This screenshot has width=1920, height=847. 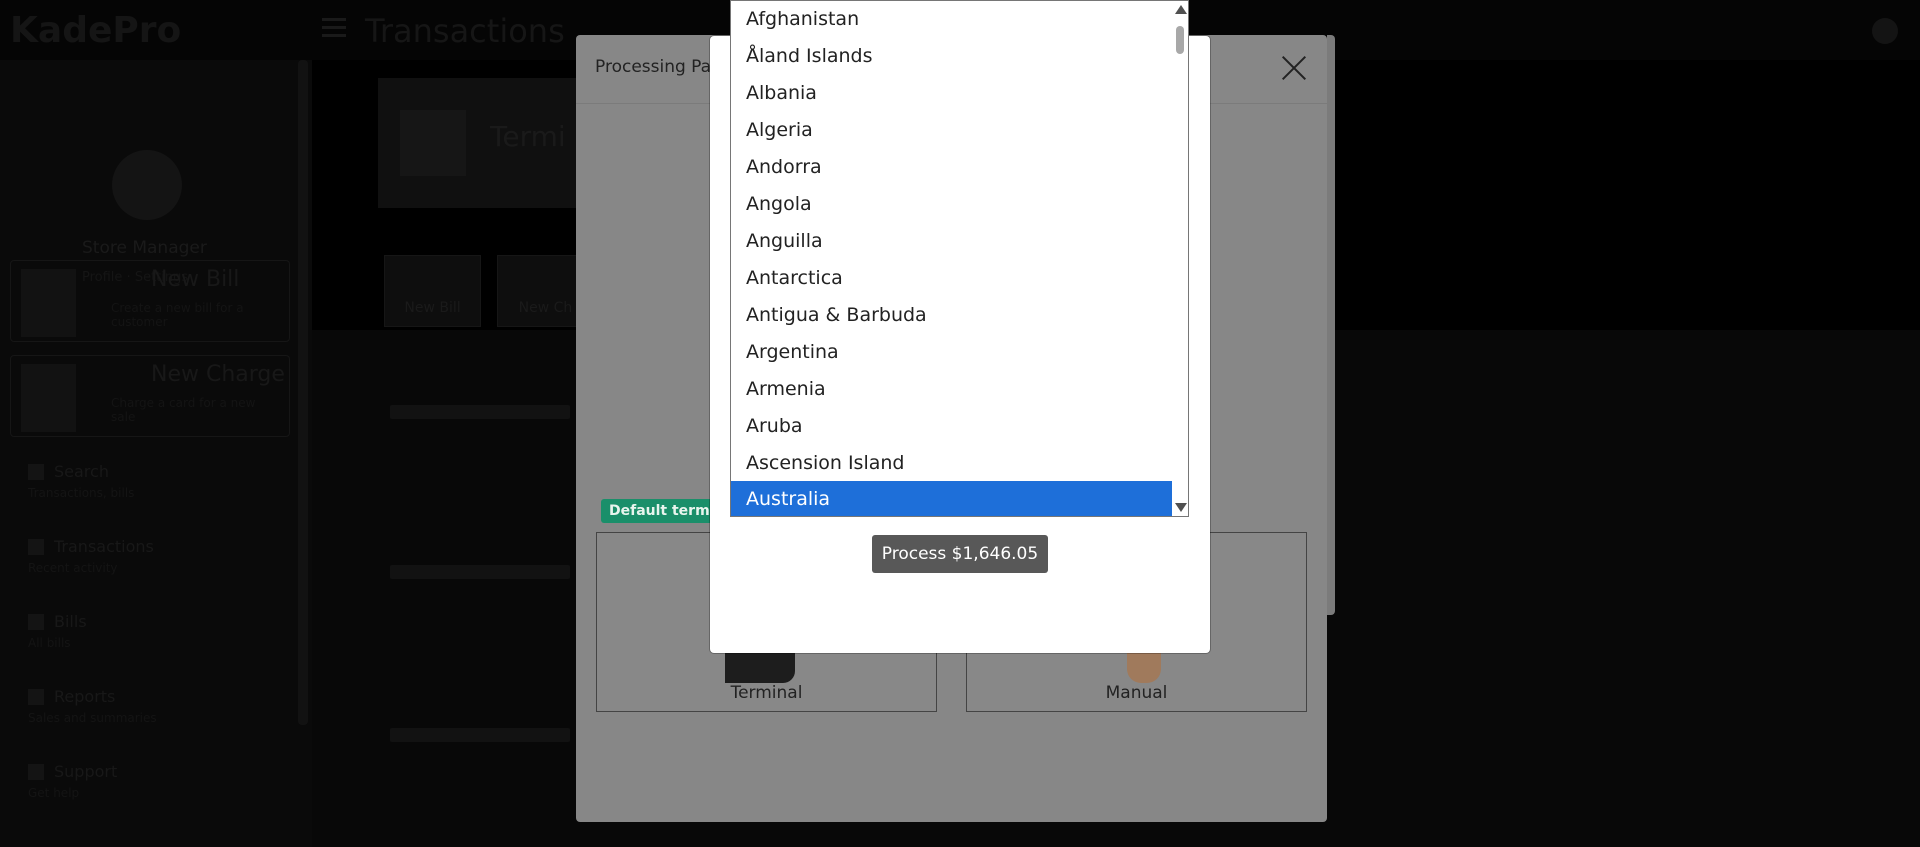 What do you see at coordinates (1181, 9) in the screenshot?
I see `scroll-up-arrow-icon` at bounding box center [1181, 9].